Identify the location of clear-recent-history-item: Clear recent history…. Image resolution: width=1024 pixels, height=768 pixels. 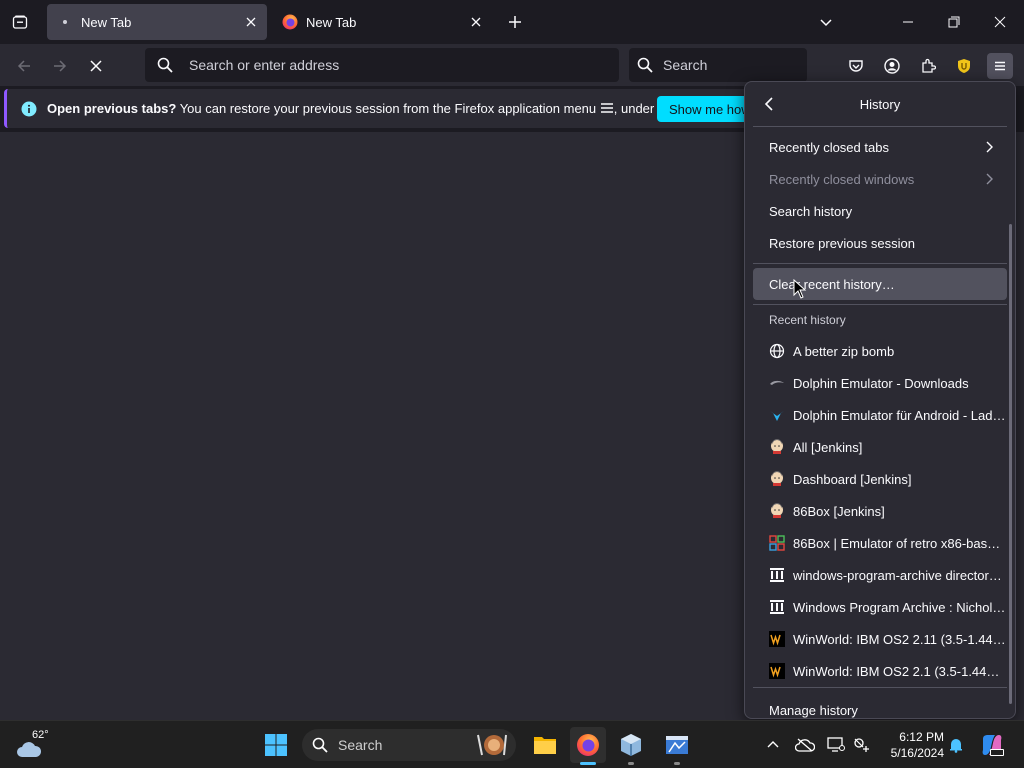
(880, 284).